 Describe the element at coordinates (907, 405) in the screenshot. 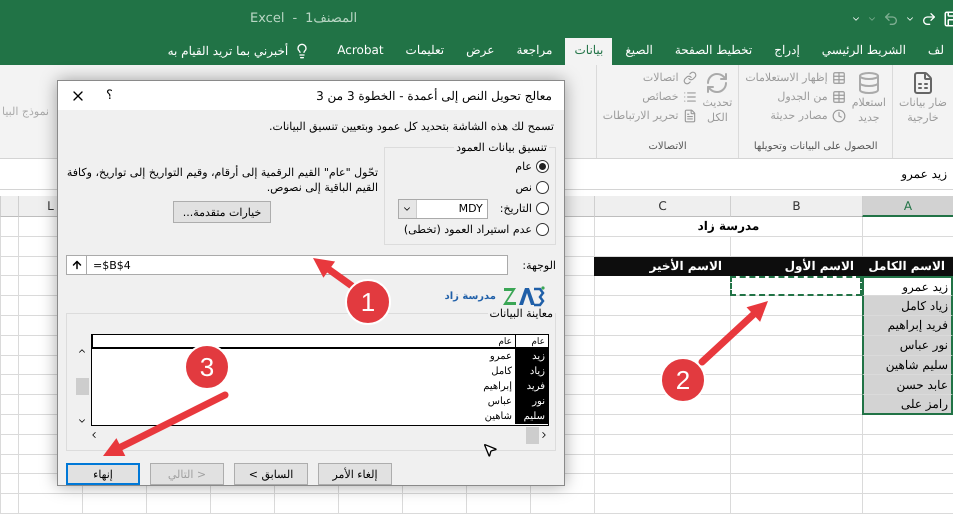

I see `table-cell: رامز على` at that location.